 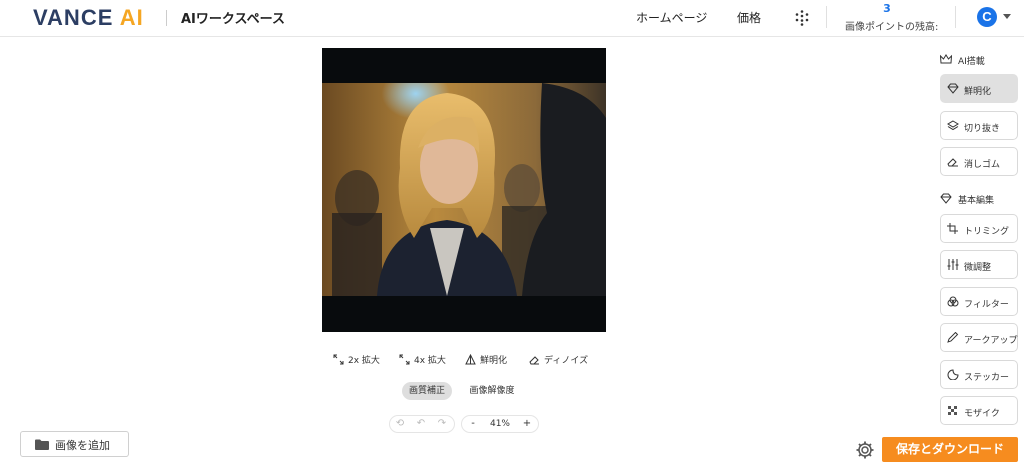 What do you see at coordinates (82, 445) in the screenshot?
I see `add-image-label: 画像を追加` at bounding box center [82, 445].